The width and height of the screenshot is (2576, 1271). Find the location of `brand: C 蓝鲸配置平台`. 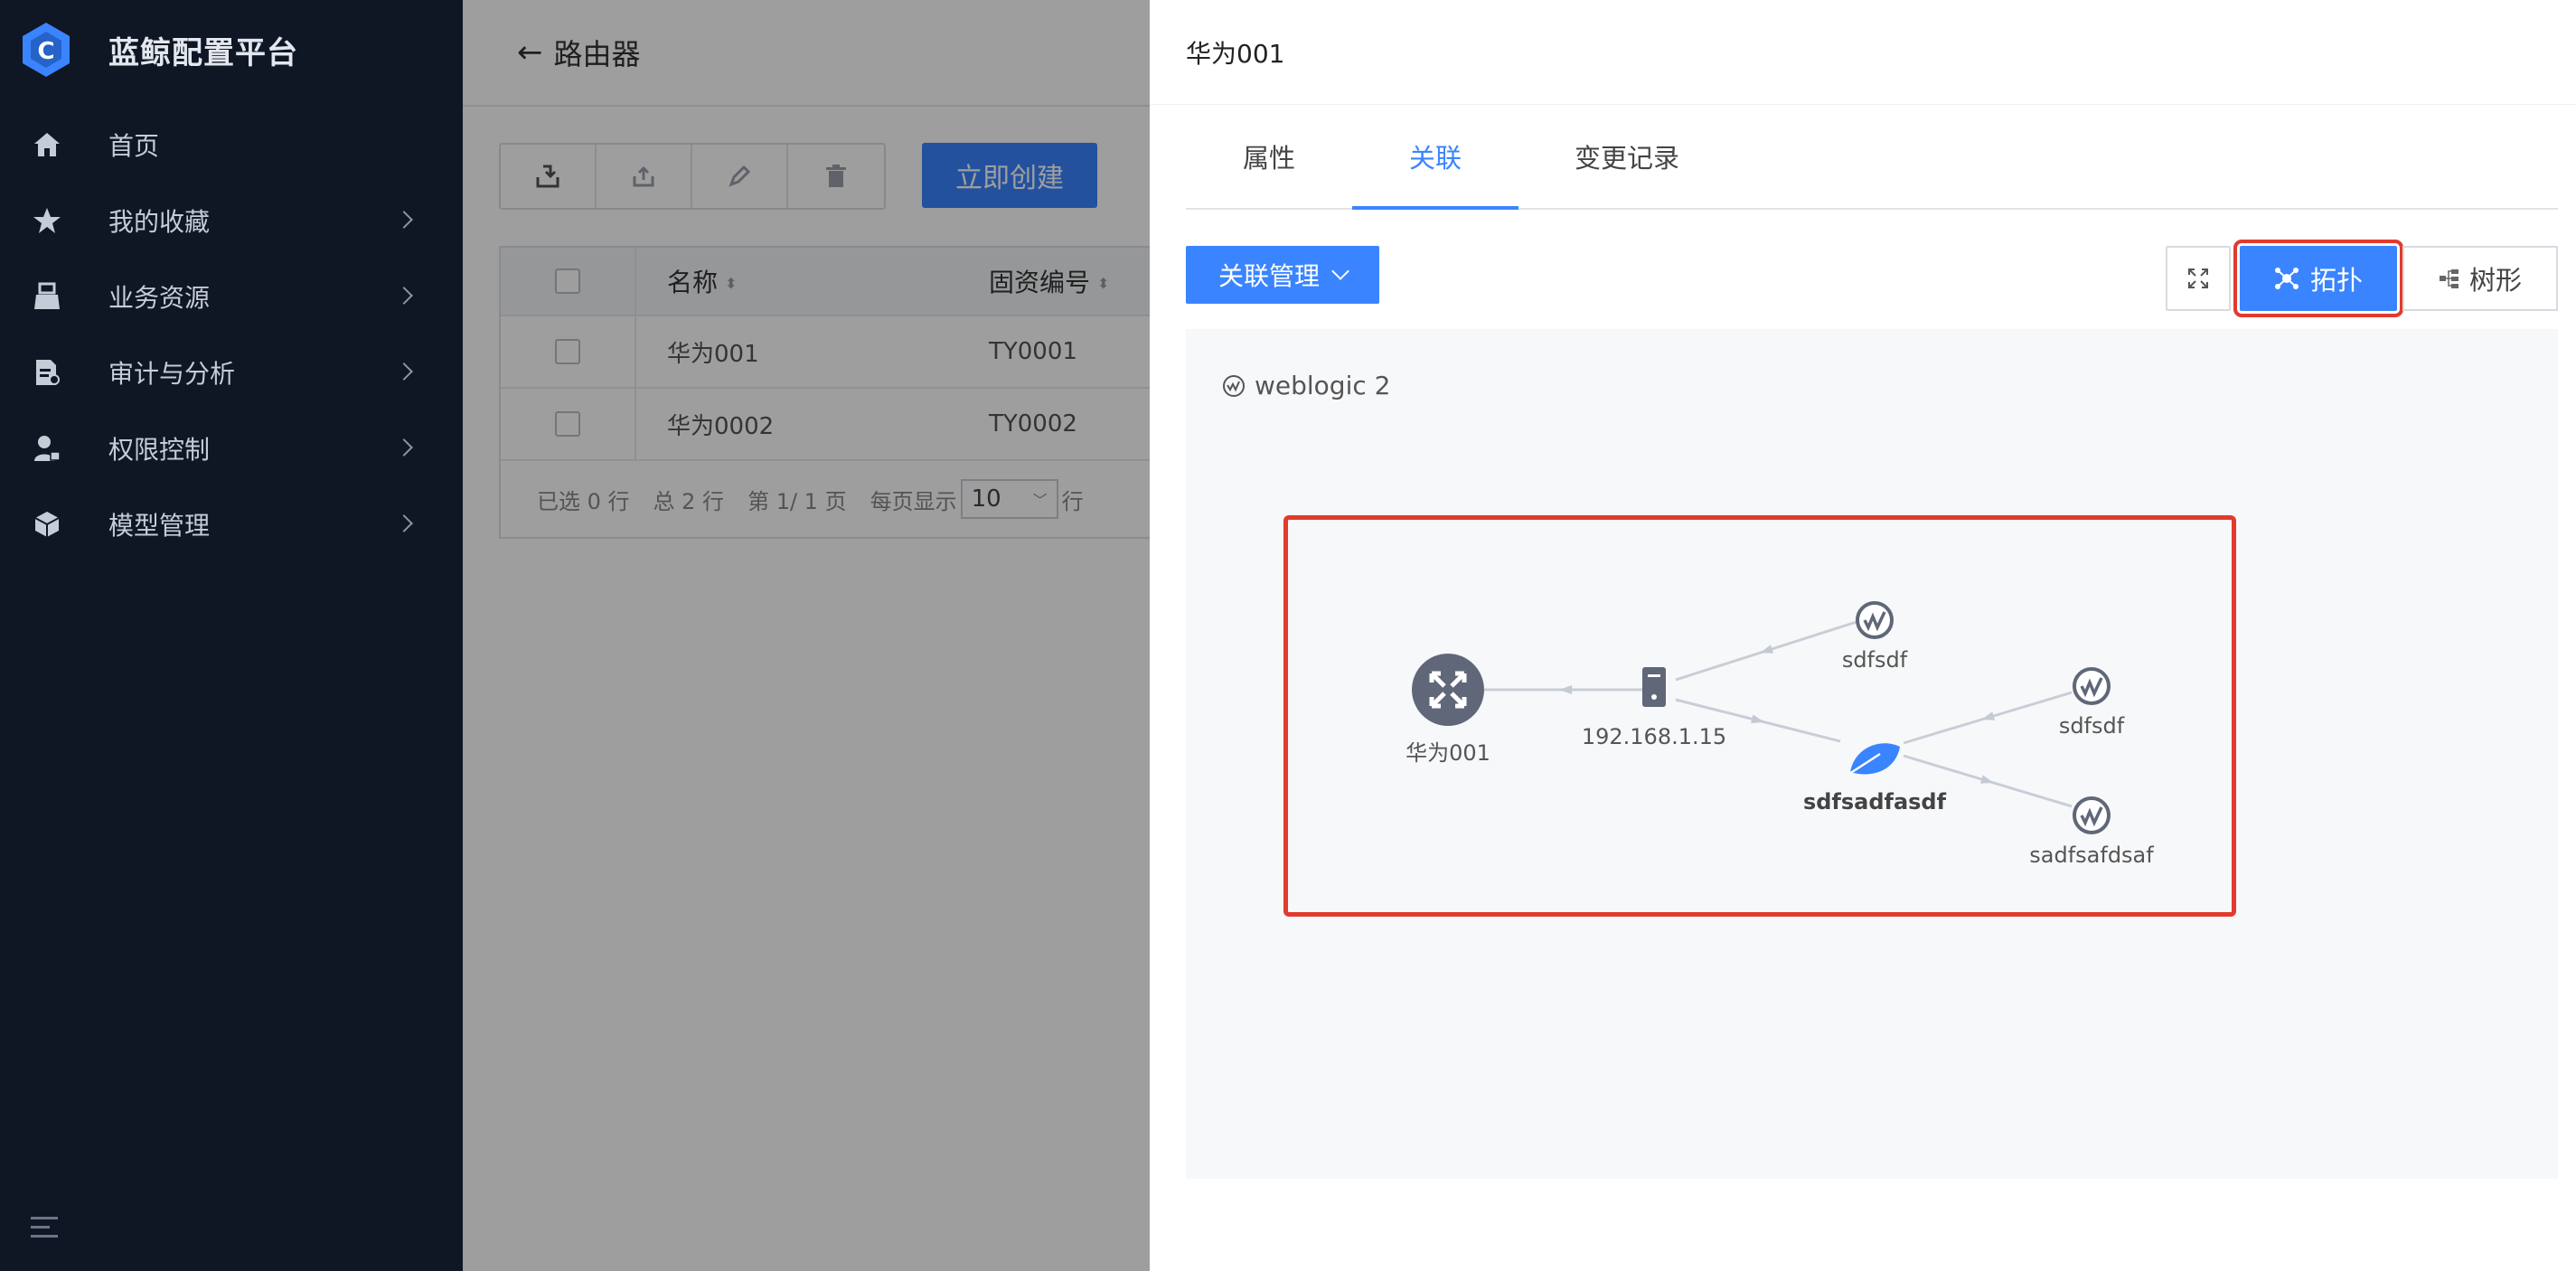

brand: C 蓝鲸配置平台 is located at coordinates (232, 49).